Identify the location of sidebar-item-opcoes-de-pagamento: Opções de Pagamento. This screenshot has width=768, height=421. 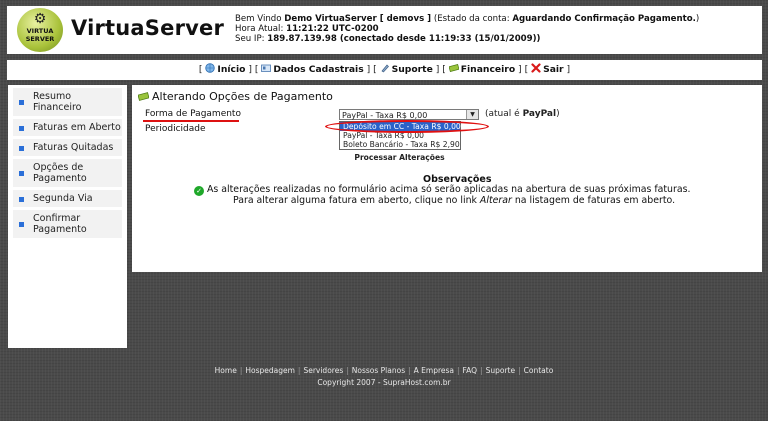
(67, 173).